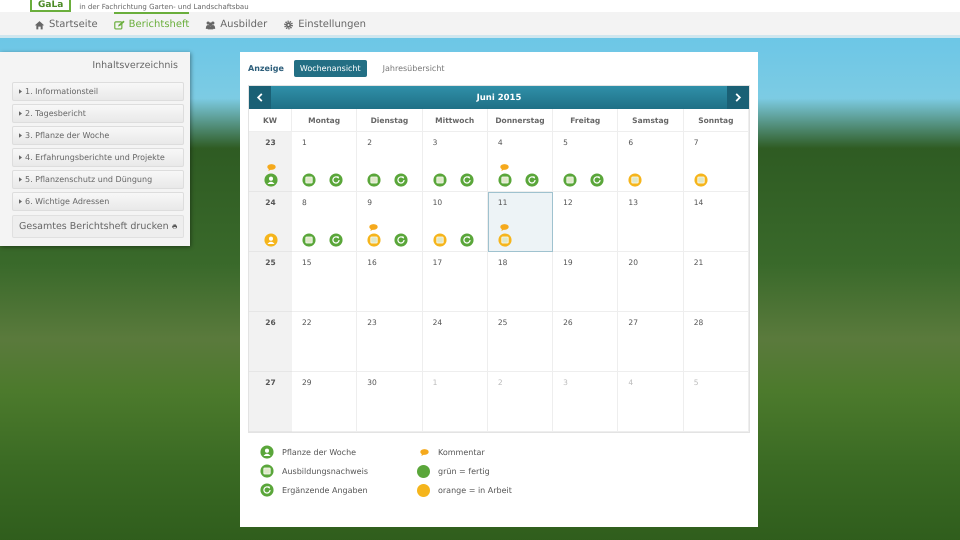 This screenshot has height=540, width=960. I want to click on legend-label: orange = in Arbeit, so click(475, 490).